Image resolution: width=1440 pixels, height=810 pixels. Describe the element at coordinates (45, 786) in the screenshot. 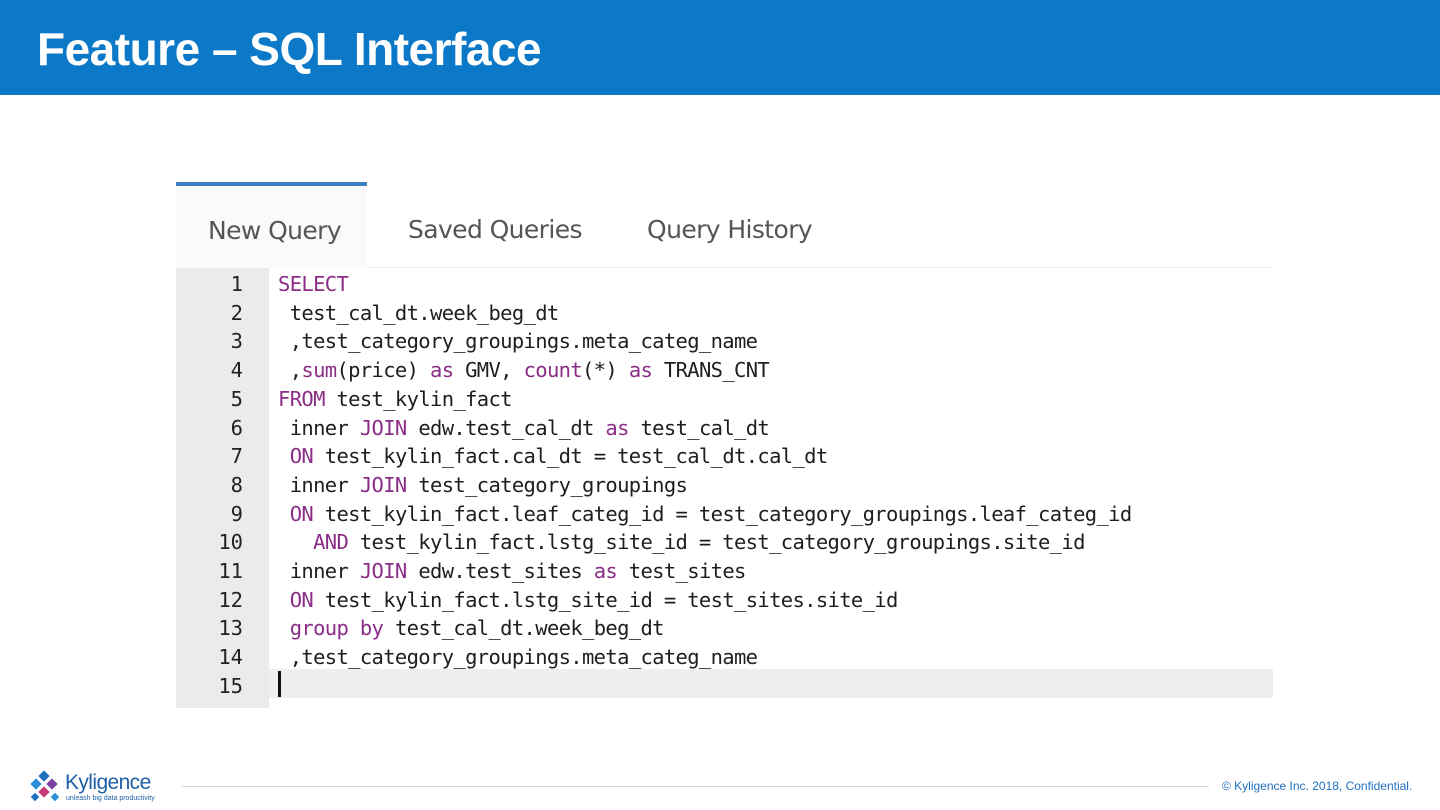

I see `logo-mark-icon` at that location.